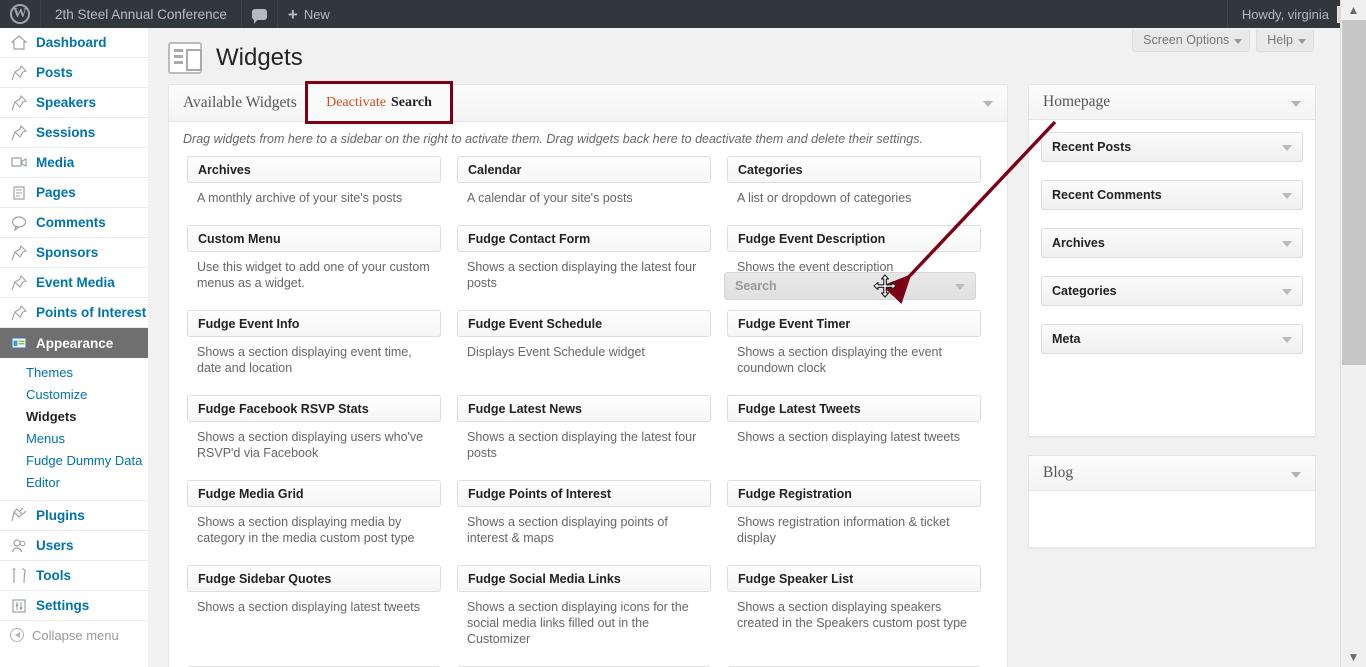  Describe the element at coordinates (74, 546) in the screenshot. I see `sidebar-item-users: Users` at that location.